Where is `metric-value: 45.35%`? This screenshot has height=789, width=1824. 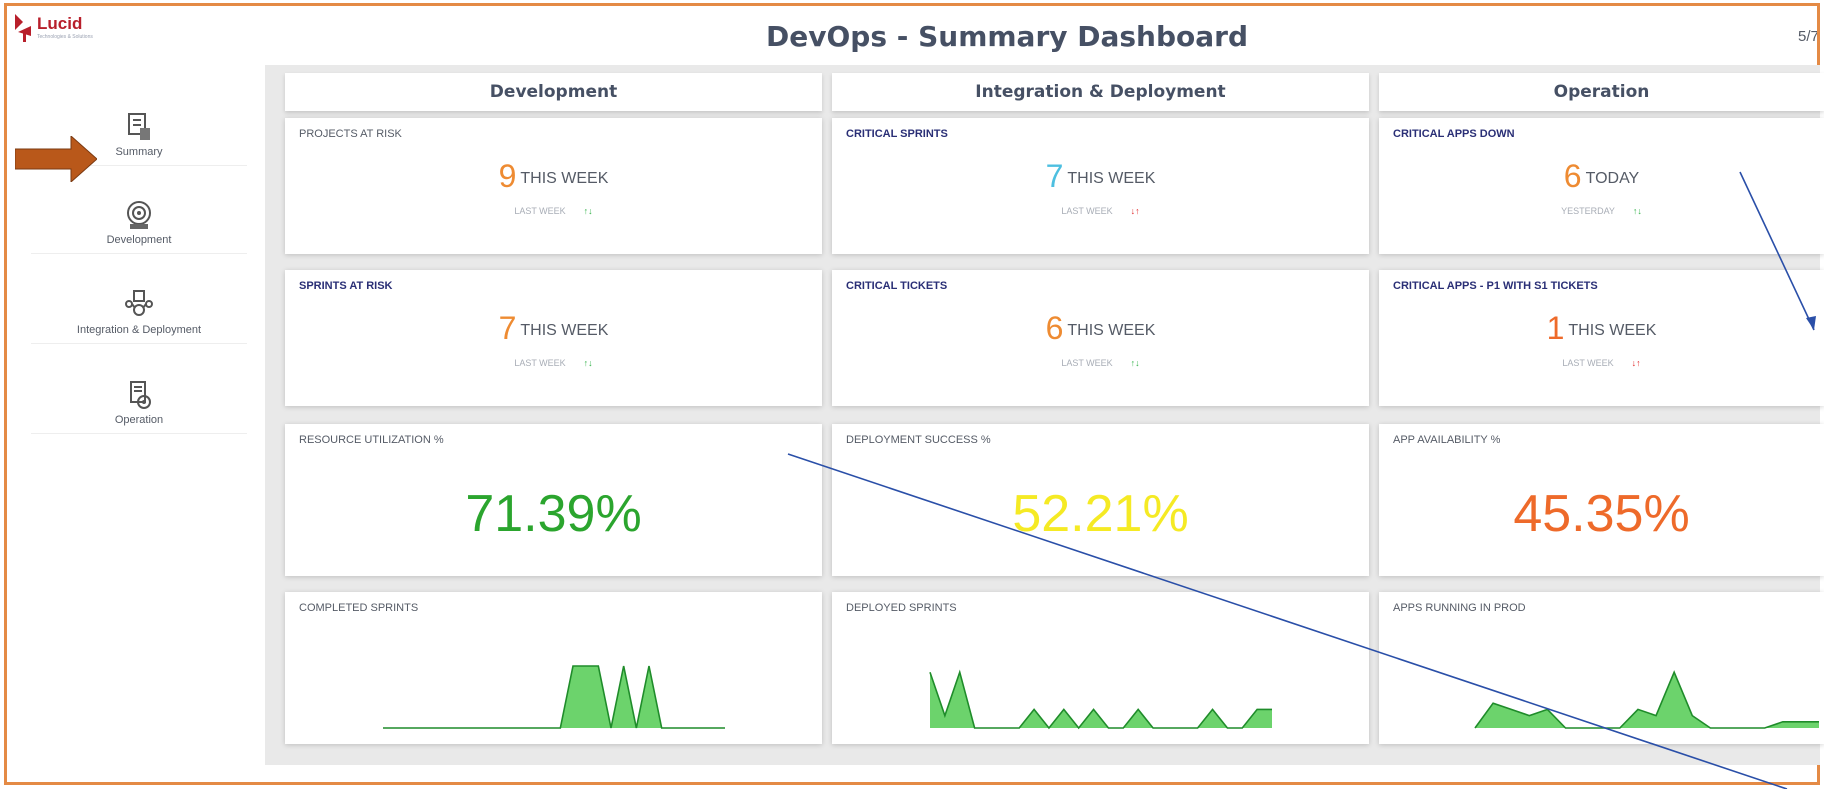
metric-value: 45.35% is located at coordinates (1601, 514).